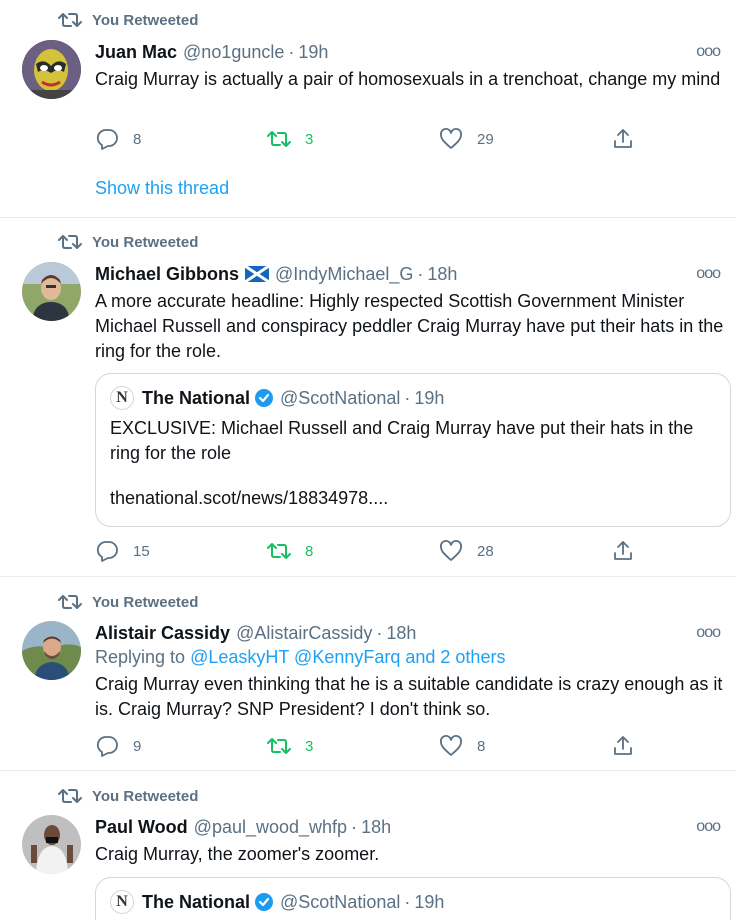 The height and width of the screenshot is (920, 736). What do you see at coordinates (342, 551) in the screenshot?
I see `retweet-button: 8` at bounding box center [342, 551].